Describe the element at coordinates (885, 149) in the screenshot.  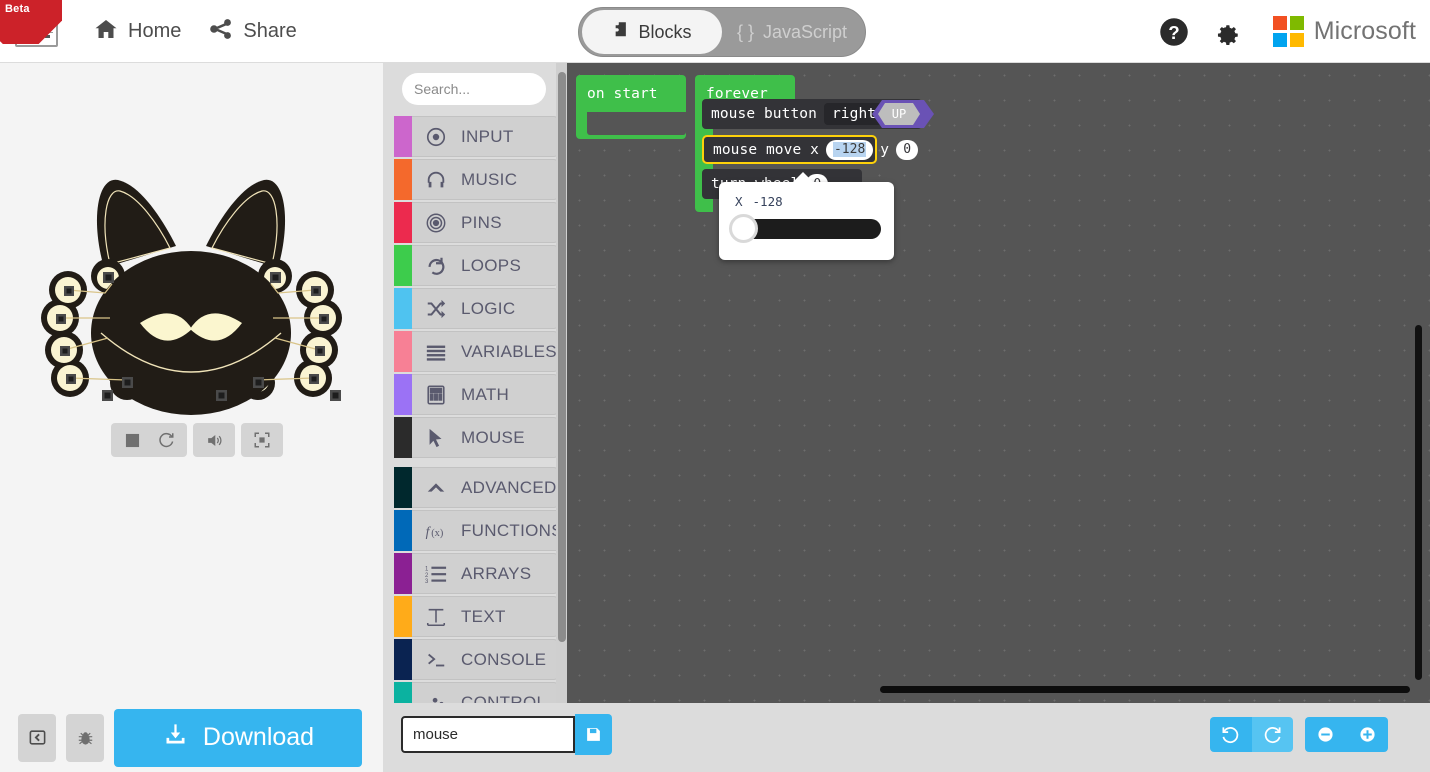
I see `block-mouse-move-y-label: y` at that location.